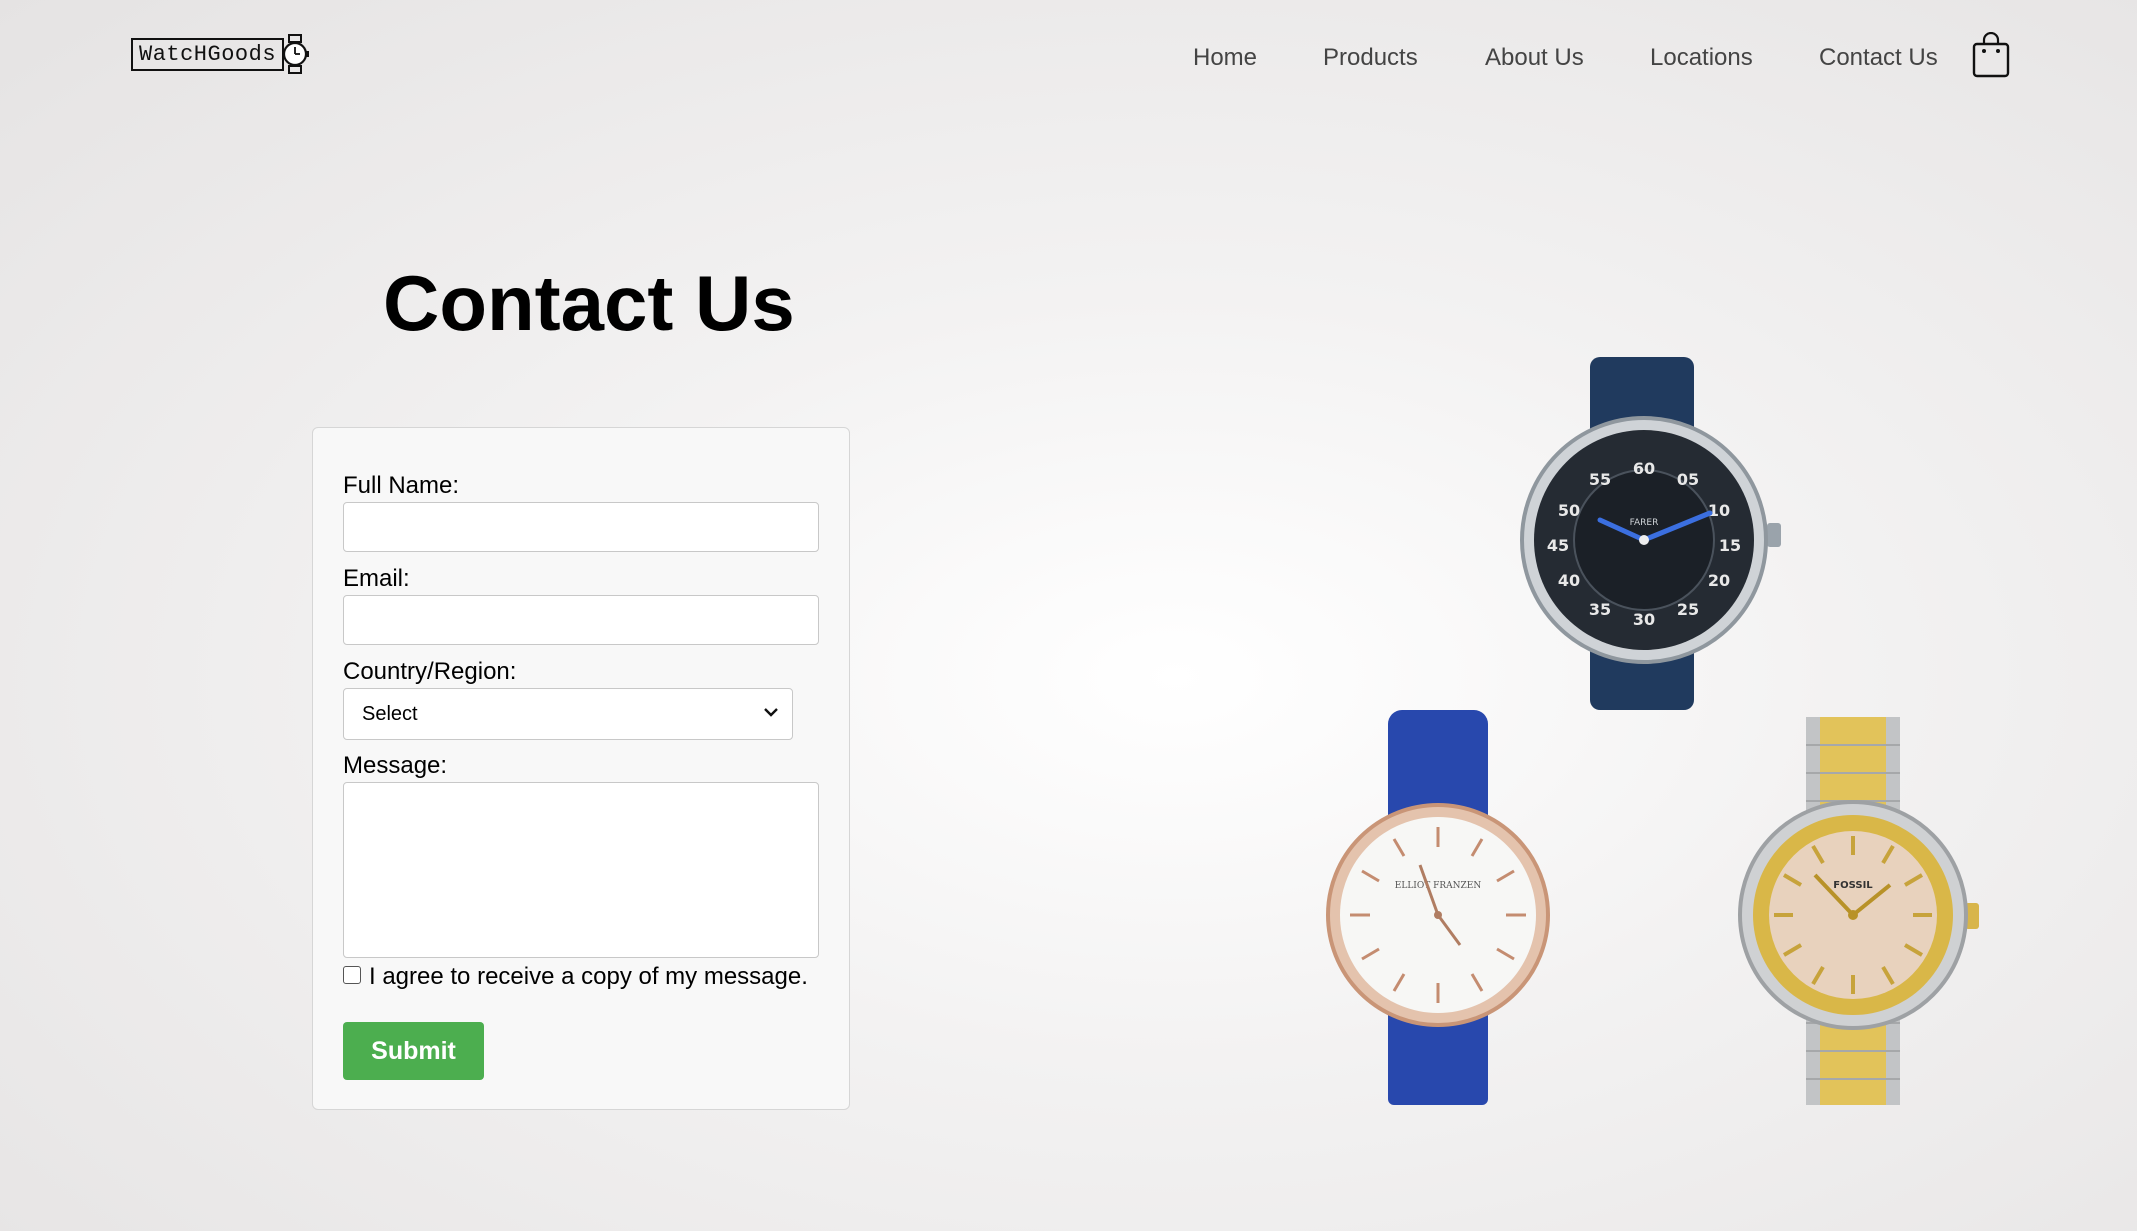 The image size is (2137, 1231). Describe the element at coordinates (1644, 468) in the screenshot. I see `svg-text: 60` at that location.